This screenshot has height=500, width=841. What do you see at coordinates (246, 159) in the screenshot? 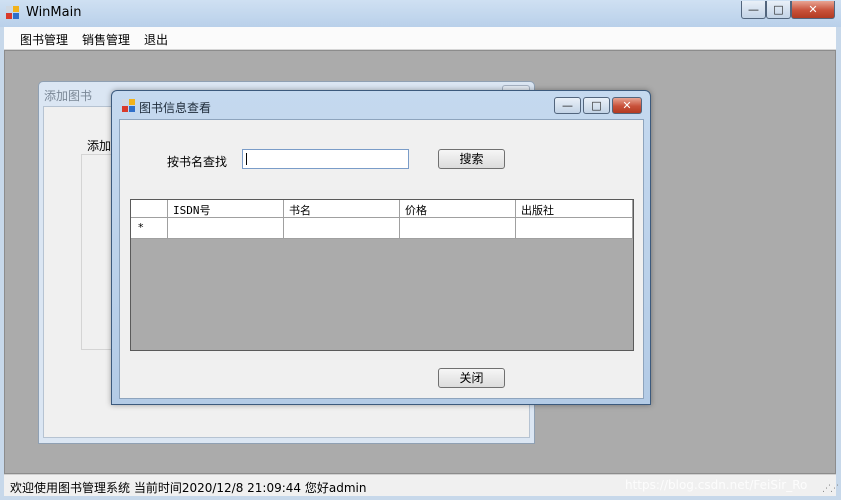
I see `text-caret` at bounding box center [246, 159].